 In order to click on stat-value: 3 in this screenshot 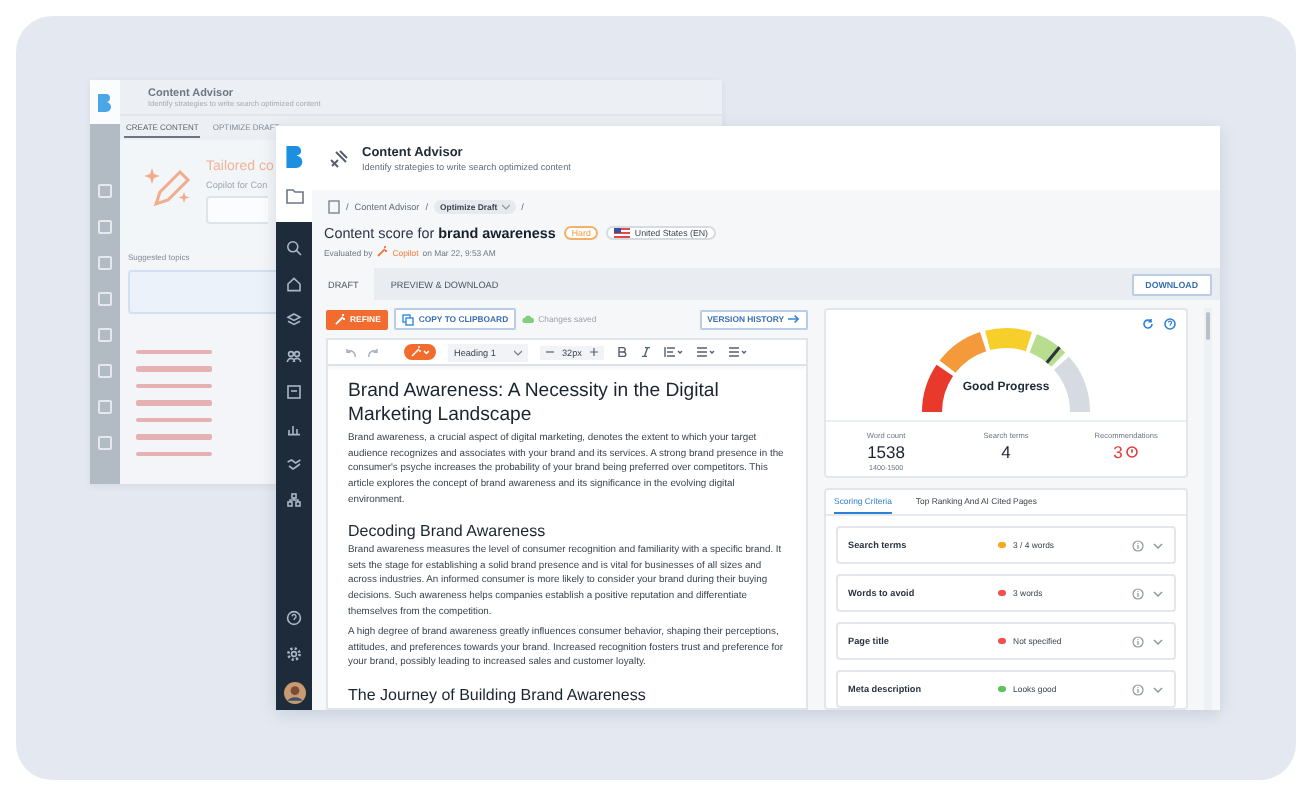, I will do `click(1126, 452)`.